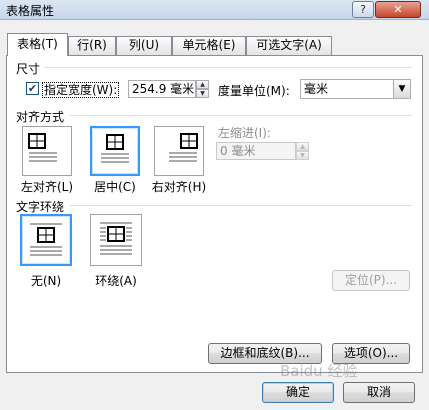 This screenshot has width=429, height=410. I want to click on align-right-icon, so click(183, 147).